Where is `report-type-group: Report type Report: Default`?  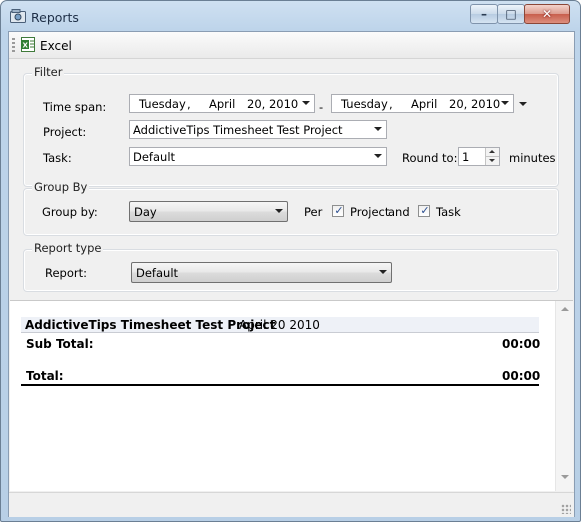 report-type-group: Report type Report: Default is located at coordinates (291, 266).